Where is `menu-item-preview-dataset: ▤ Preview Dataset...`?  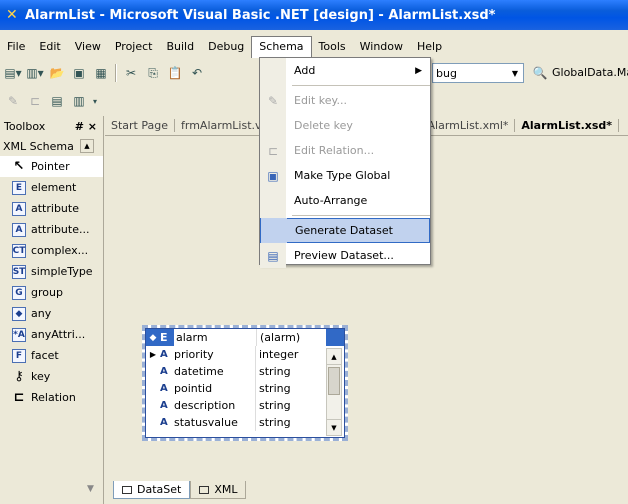 menu-item-preview-dataset: ▤ Preview Dataset... is located at coordinates (345, 255).